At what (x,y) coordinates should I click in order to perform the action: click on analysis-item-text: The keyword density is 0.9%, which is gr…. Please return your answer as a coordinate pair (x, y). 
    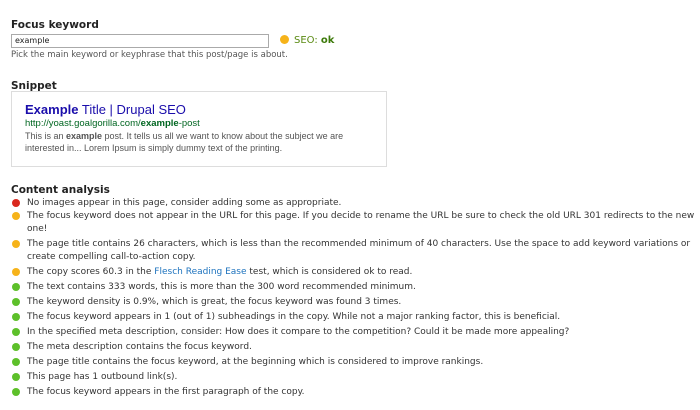
    Looking at the image, I should click on (214, 302).